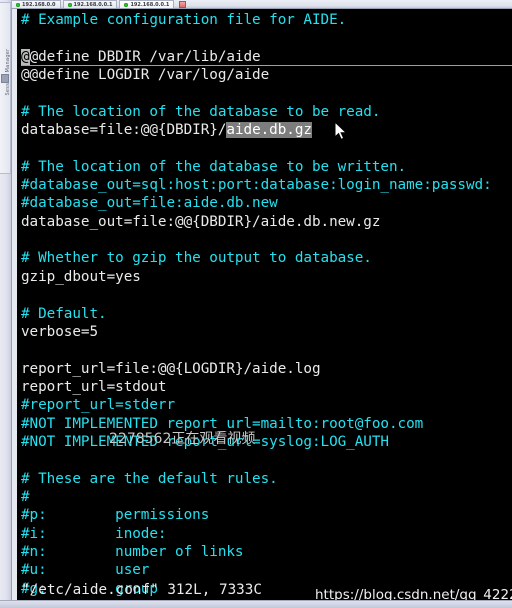  What do you see at coordinates (94, 386) in the screenshot?
I see `terminal-line: report_url=stdout` at bounding box center [94, 386].